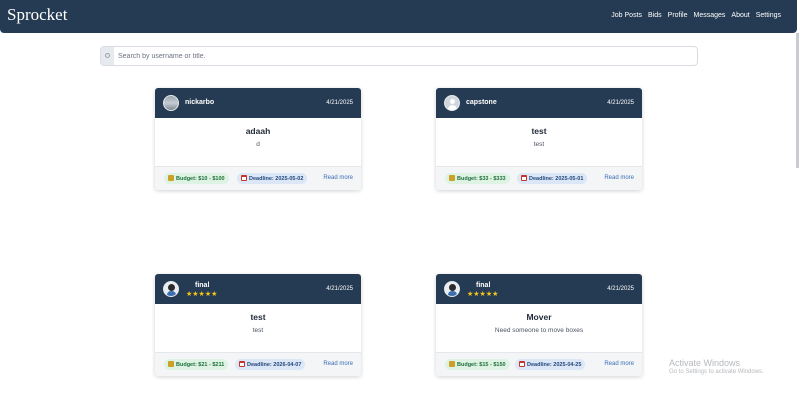  What do you see at coordinates (403, 56) in the screenshot?
I see `search-input` at bounding box center [403, 56].